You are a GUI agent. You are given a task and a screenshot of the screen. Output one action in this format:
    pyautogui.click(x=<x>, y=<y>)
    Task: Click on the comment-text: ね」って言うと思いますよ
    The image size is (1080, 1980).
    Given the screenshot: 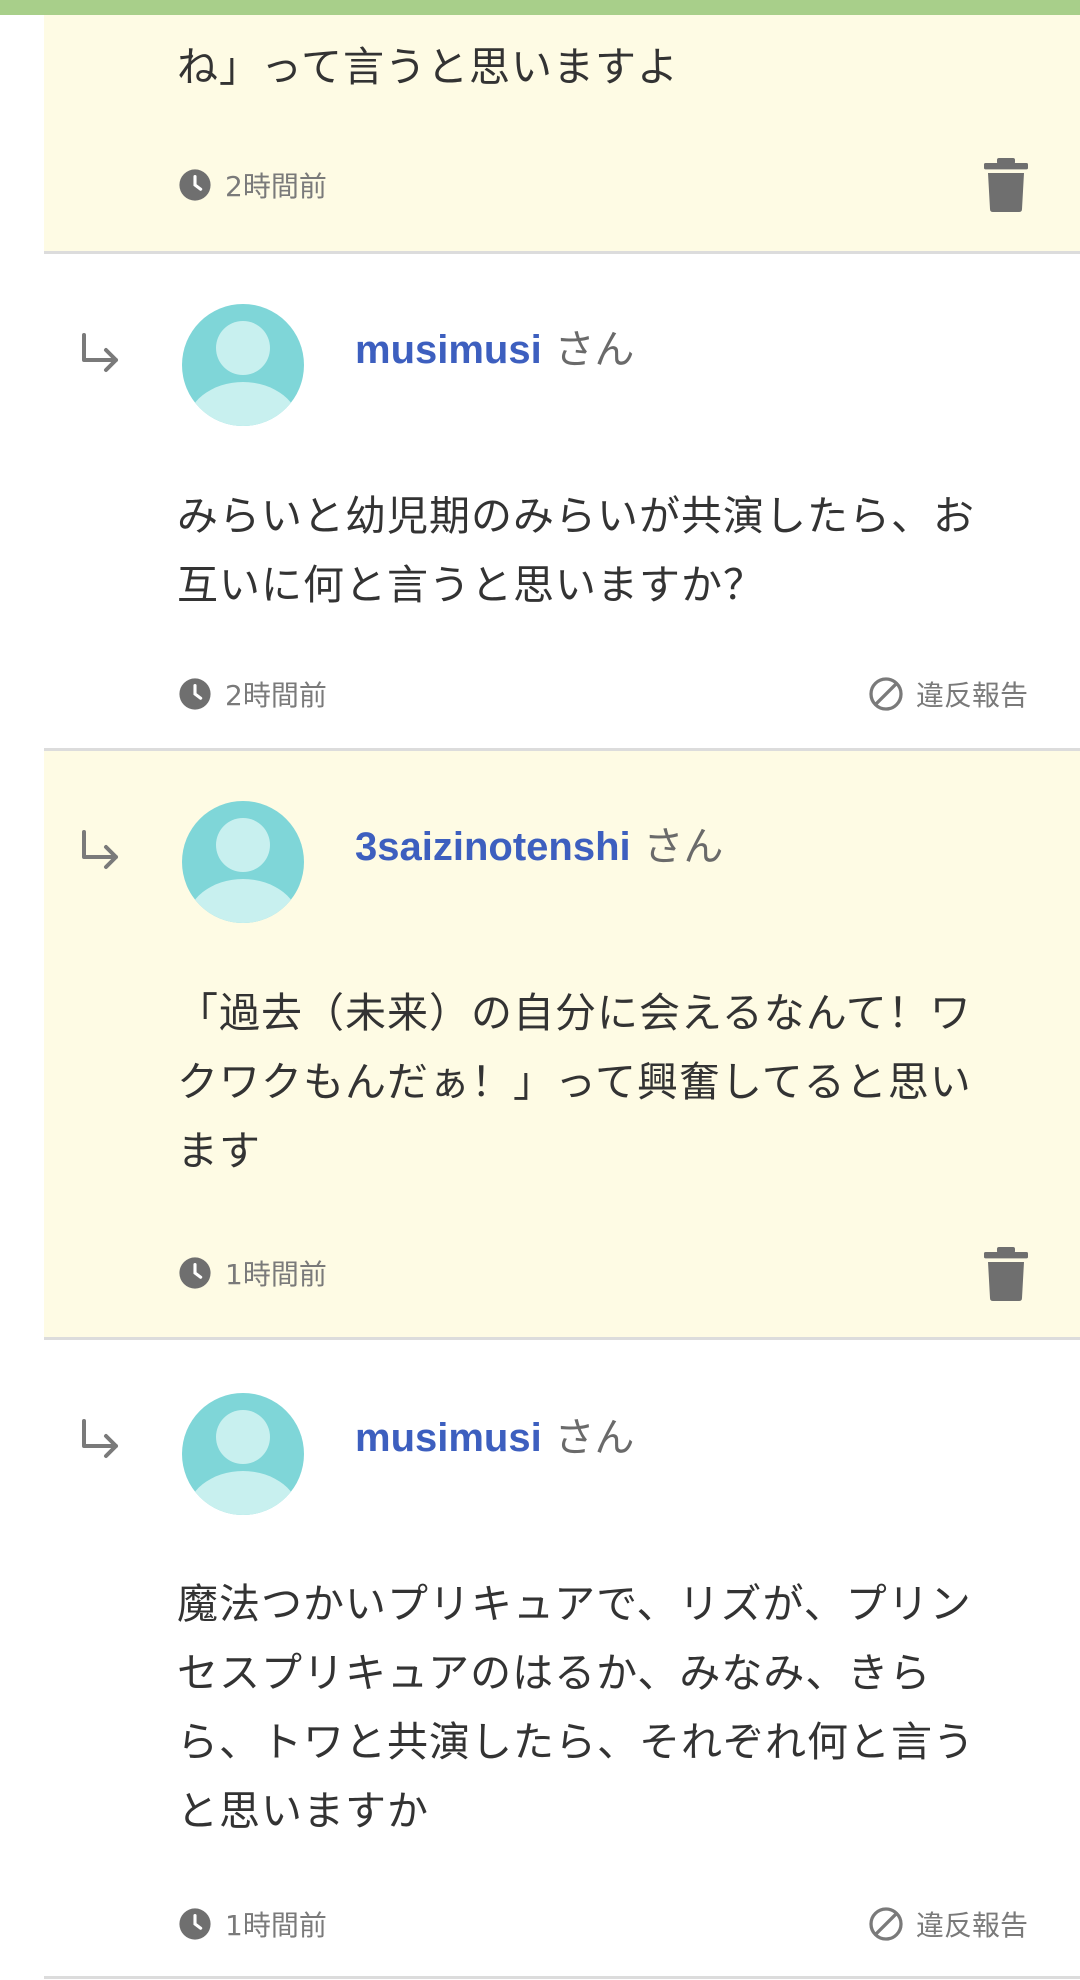 What is the action you would take?
    pyautogui.click(x=617, y=67)
    